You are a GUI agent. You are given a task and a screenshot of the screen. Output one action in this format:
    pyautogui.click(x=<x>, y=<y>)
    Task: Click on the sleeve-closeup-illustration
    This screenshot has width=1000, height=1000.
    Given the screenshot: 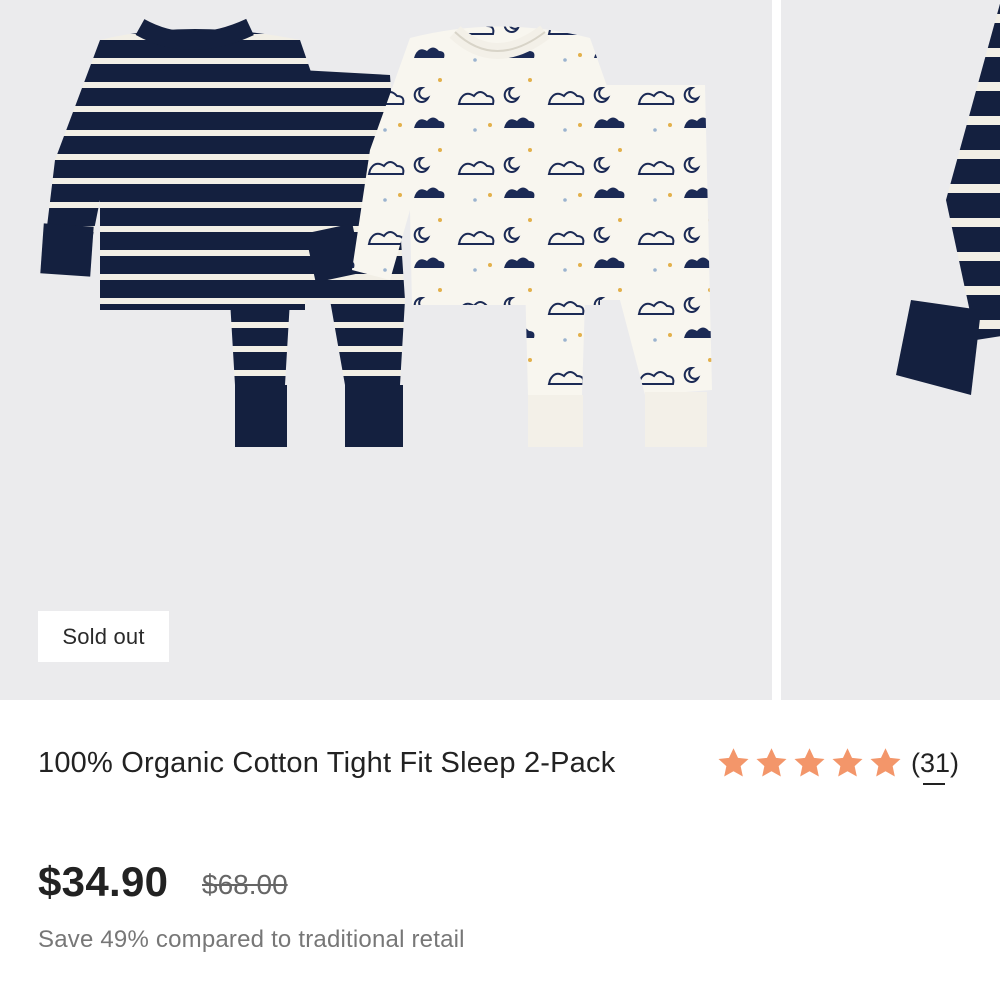 What is the action you would take?
    pyautogui.click(x=948, y=199)
    